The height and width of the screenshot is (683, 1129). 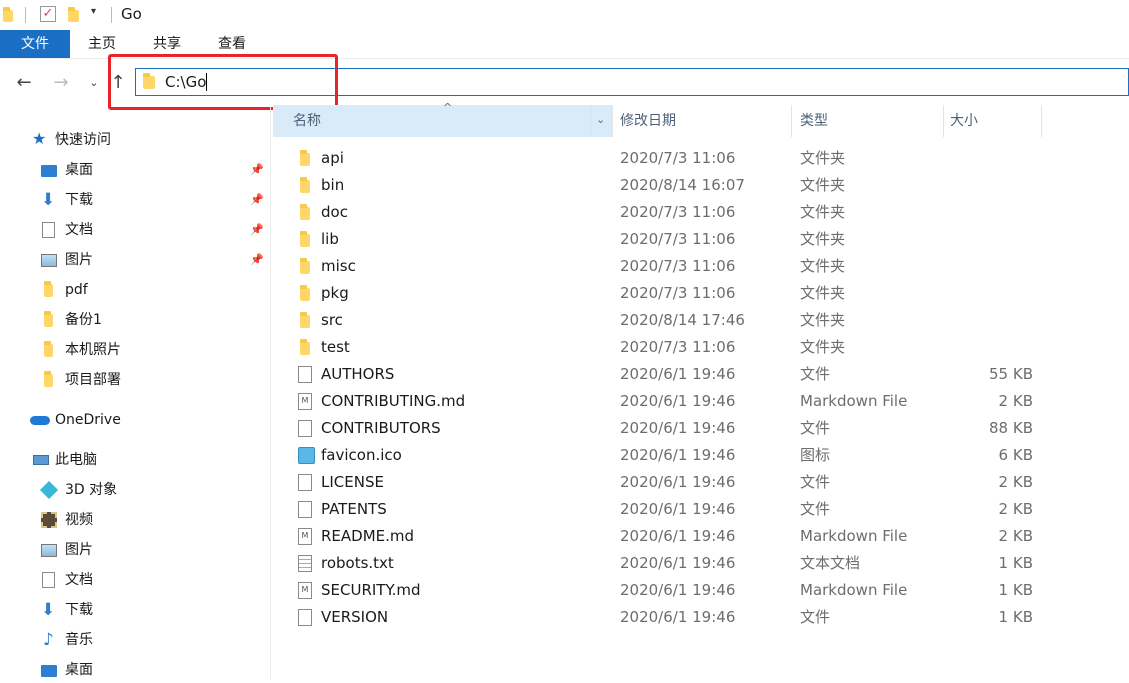 What do you see at coordinates (814, 121) in the screenshot?
I see `column-type-header: 类型` at bounding box center [814, 121].